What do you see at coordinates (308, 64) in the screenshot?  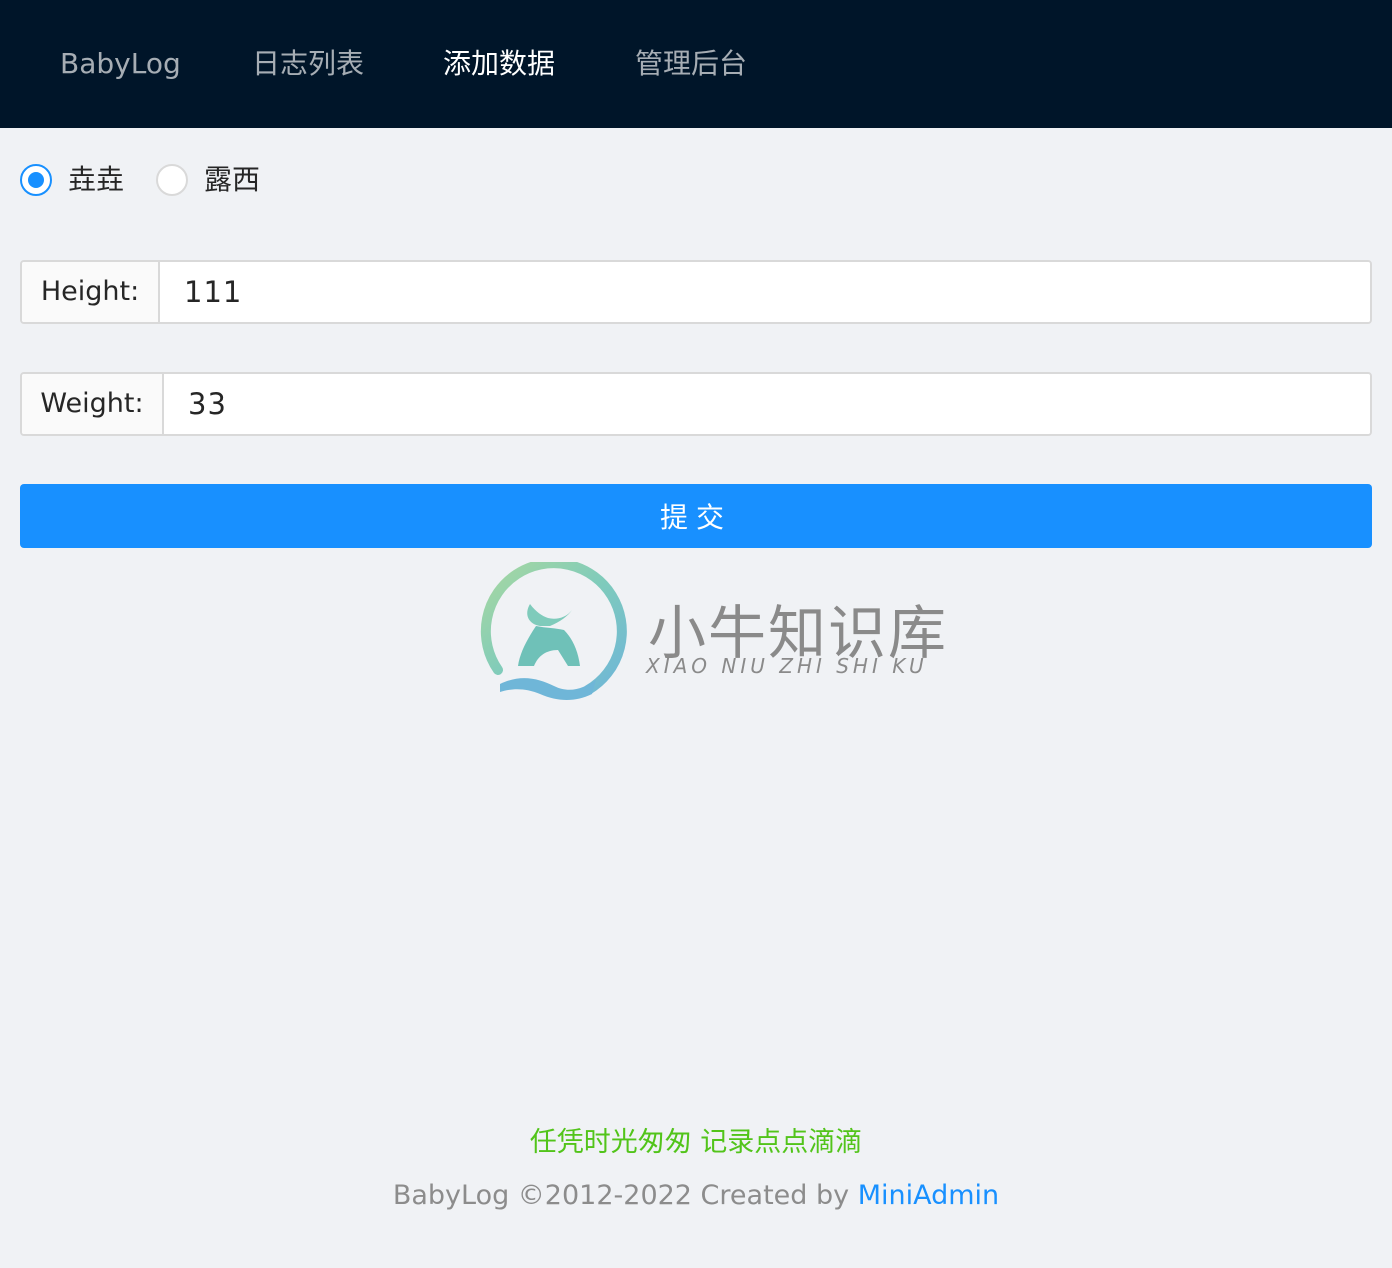 I see `nav-item-log-list: 日志列表` at bounding box center [308, 64].